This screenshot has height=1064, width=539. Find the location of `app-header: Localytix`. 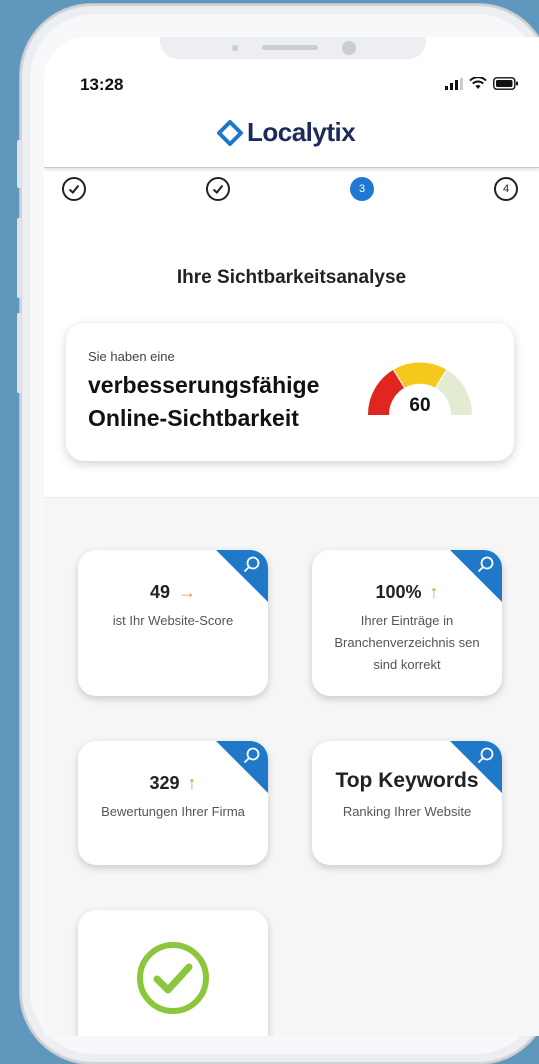

app-header: Localytix is located at coordinates (291, 137).